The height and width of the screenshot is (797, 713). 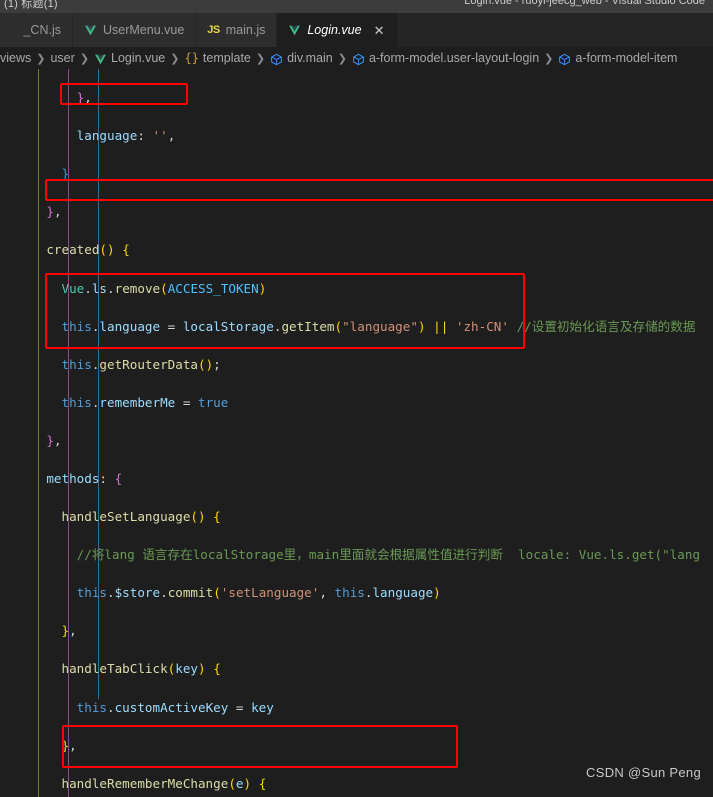 What do you see at coordinates (164, 288) in the screenshot?
I see `code-line: Vue.ls.remove(ACCESS_TOKEN)` at bounding box center [164, 288].